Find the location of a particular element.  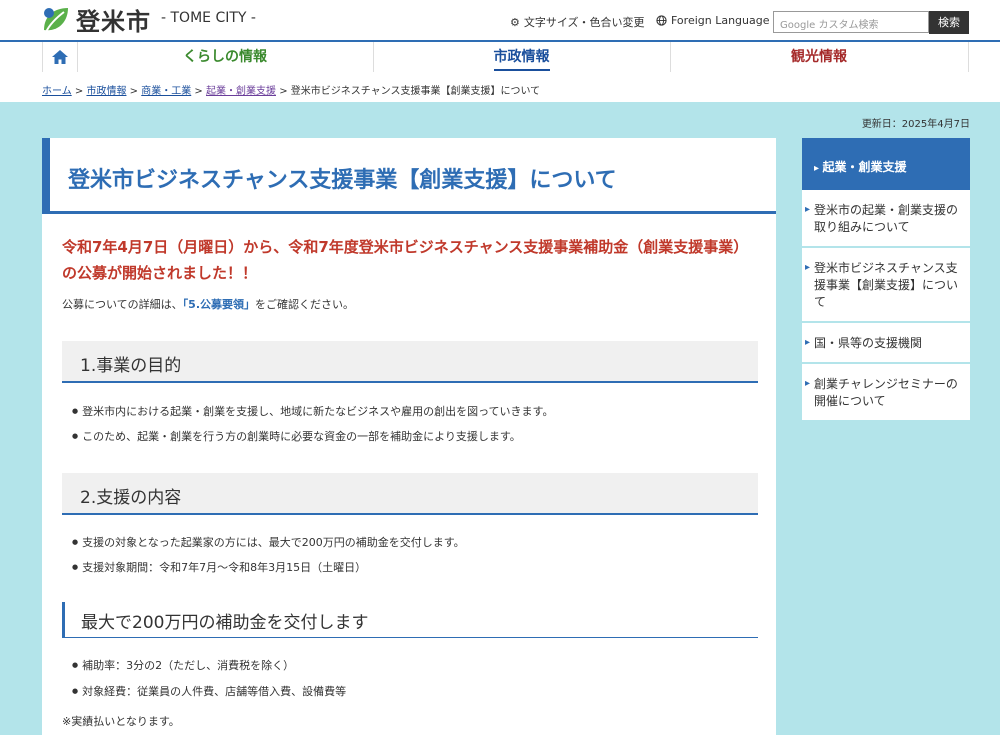

global-nav: くらしの情報 市政情報 観光情報 is located at coordinates (500, 57).